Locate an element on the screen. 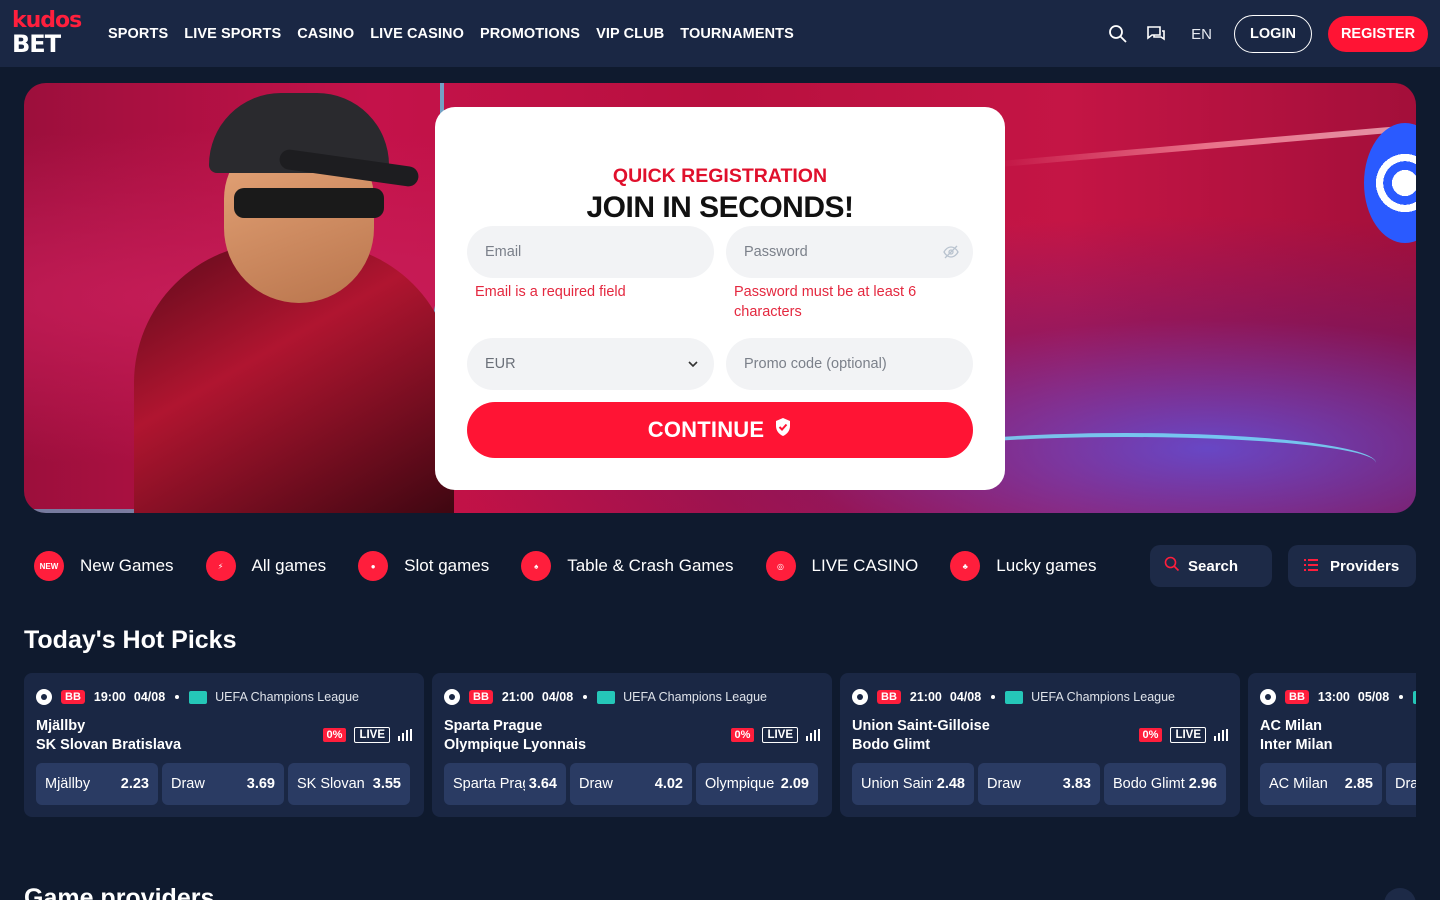  providers-button: Providers is located at coordinates (1352, 566).